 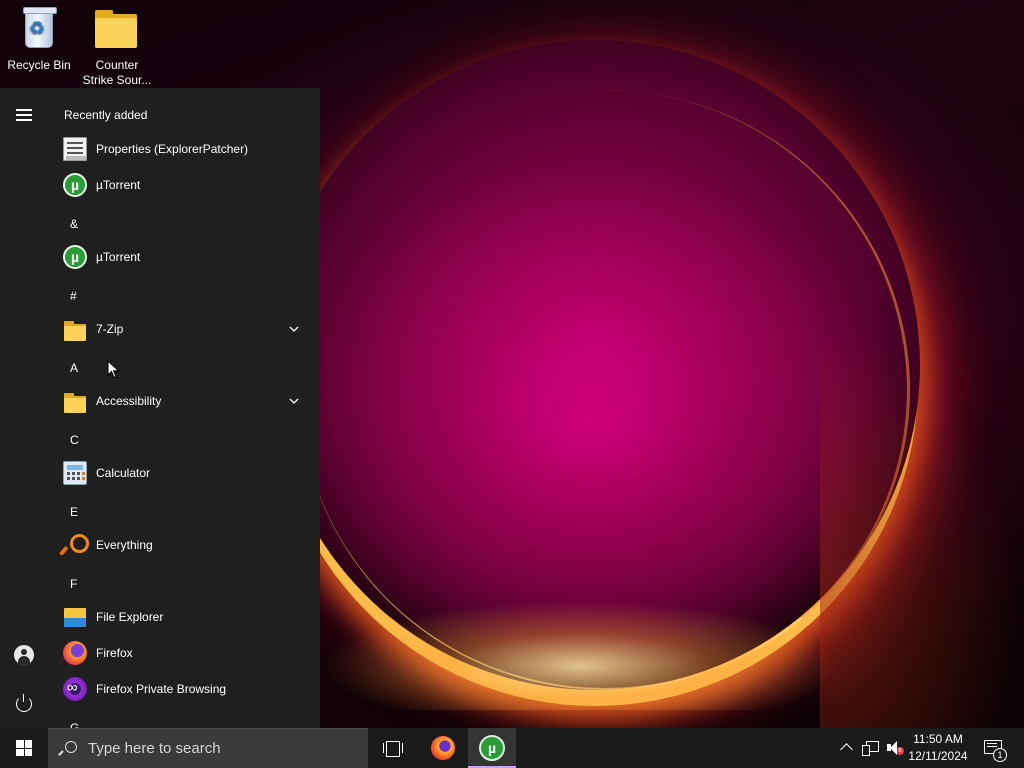 What do you see at coordinates (75, 689) in the screenshot?
I see `firefox-private-icon` at bounding box center [75, 689].